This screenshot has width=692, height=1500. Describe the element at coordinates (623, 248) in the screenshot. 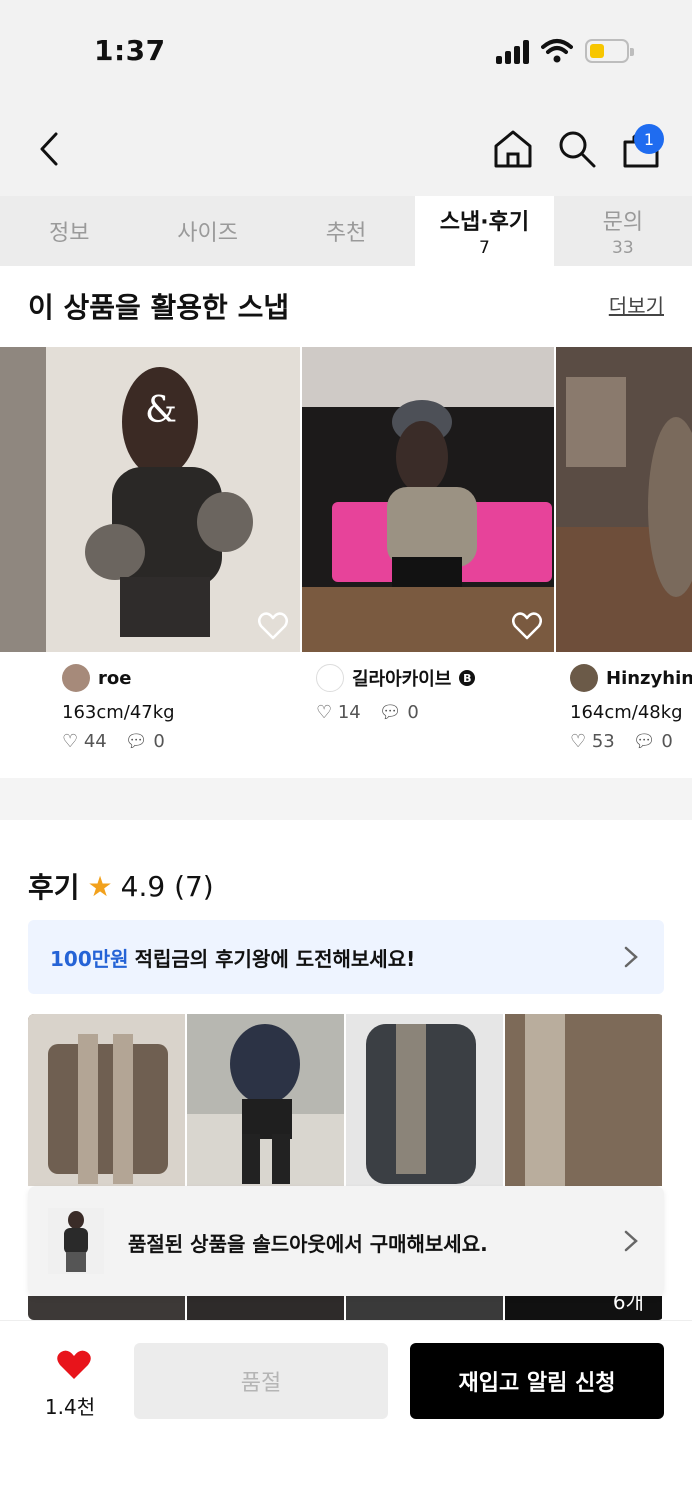

I see `tab-count: 33` at that location.